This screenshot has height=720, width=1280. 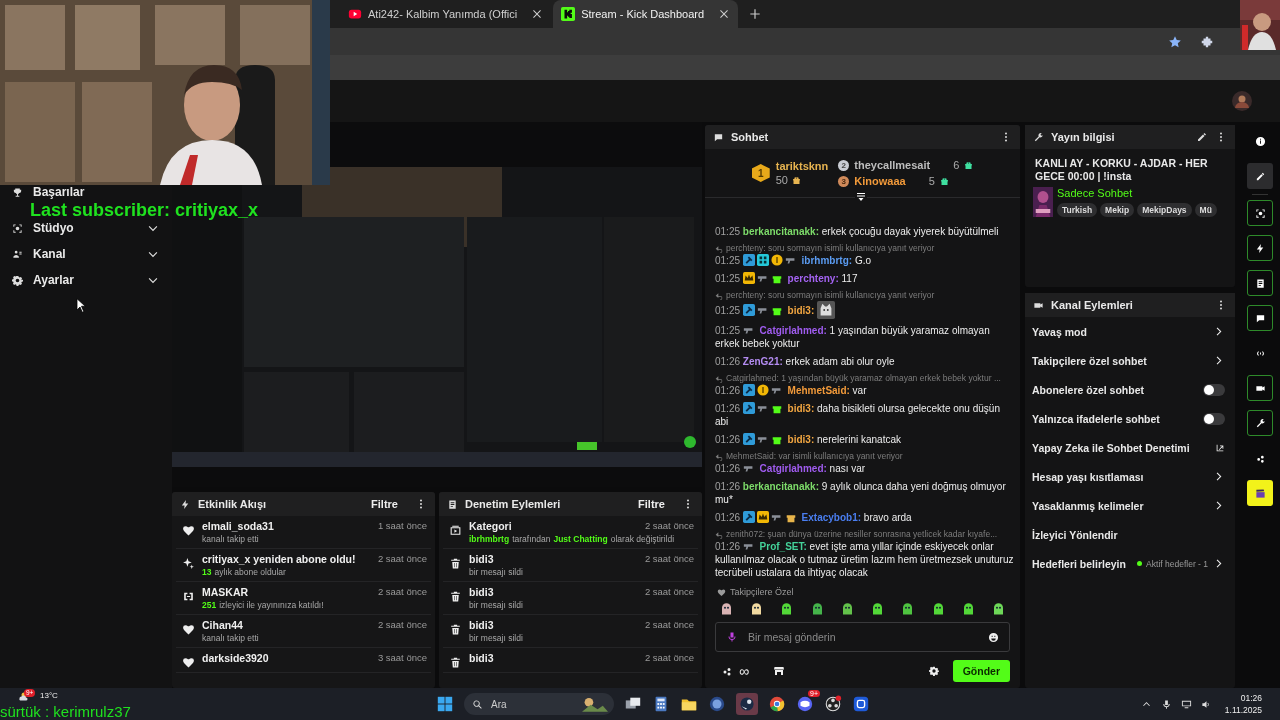 I want to click on chat-overlay: sürtük : kerimrulz37, so click(x=65, y=711).